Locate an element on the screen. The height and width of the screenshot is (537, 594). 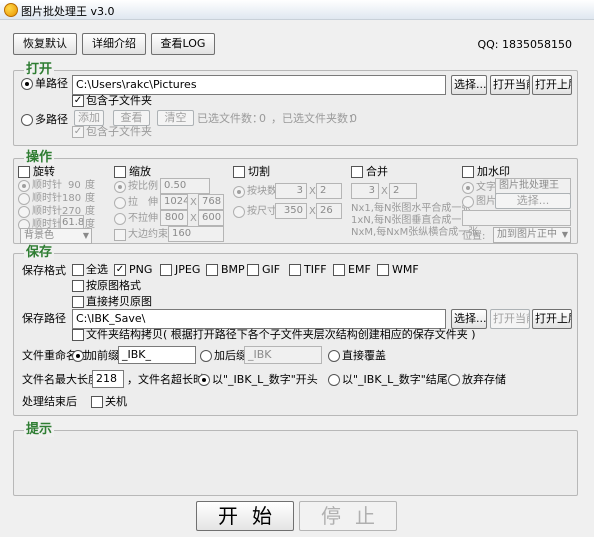
format-png-checkbox: ✓ is located at coordinates (120, 270).